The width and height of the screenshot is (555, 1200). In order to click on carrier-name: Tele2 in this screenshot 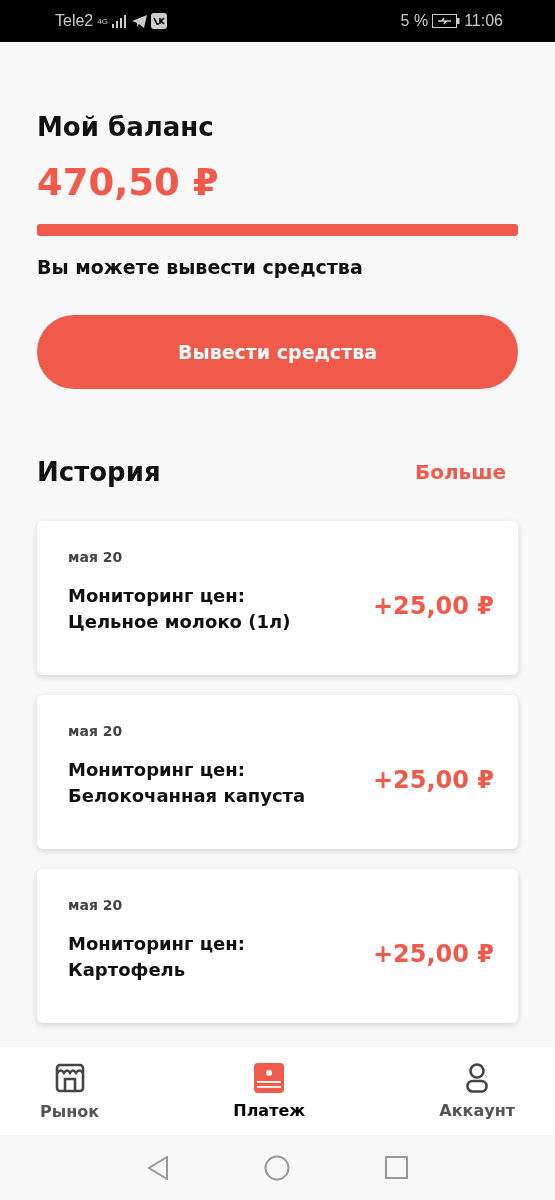, I will do `click(74, 21)`.